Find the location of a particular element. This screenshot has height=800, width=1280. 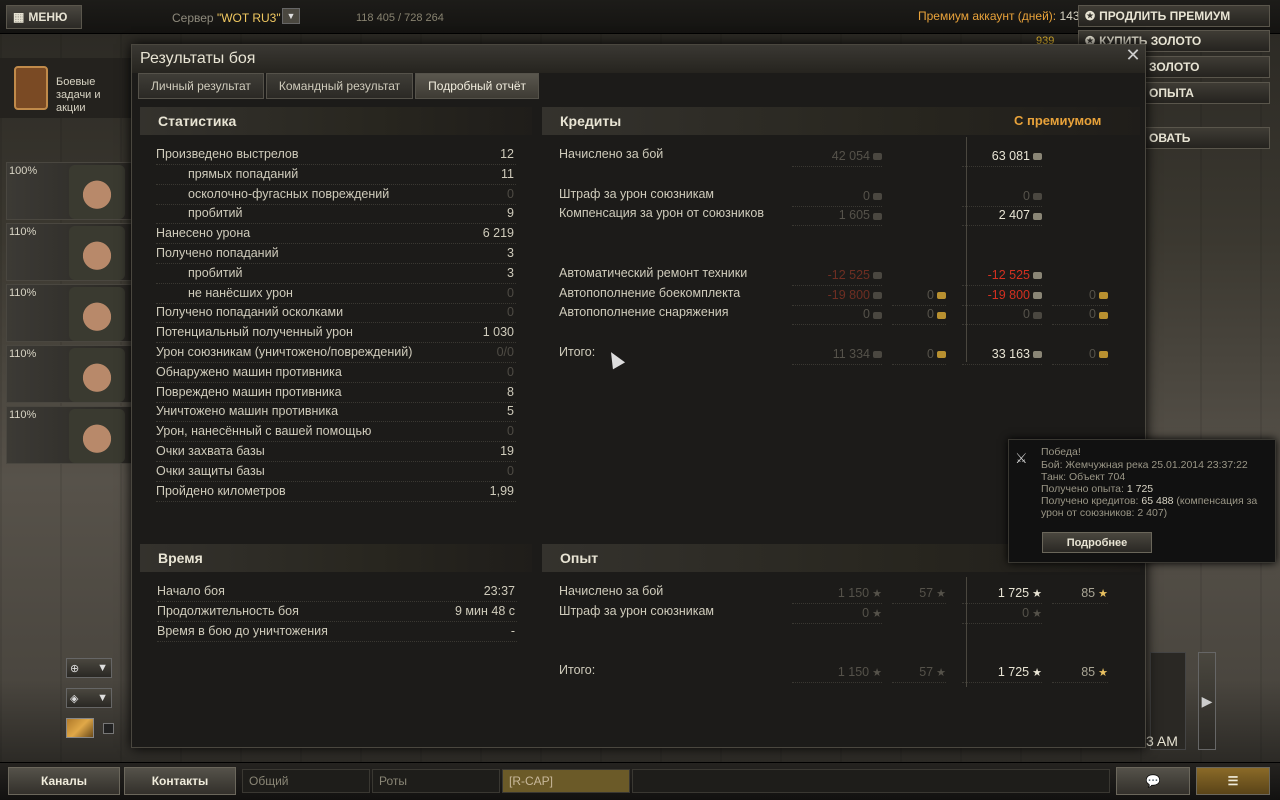

credits-premium-amount: -19 800 is located at coordinates (1008, 294).